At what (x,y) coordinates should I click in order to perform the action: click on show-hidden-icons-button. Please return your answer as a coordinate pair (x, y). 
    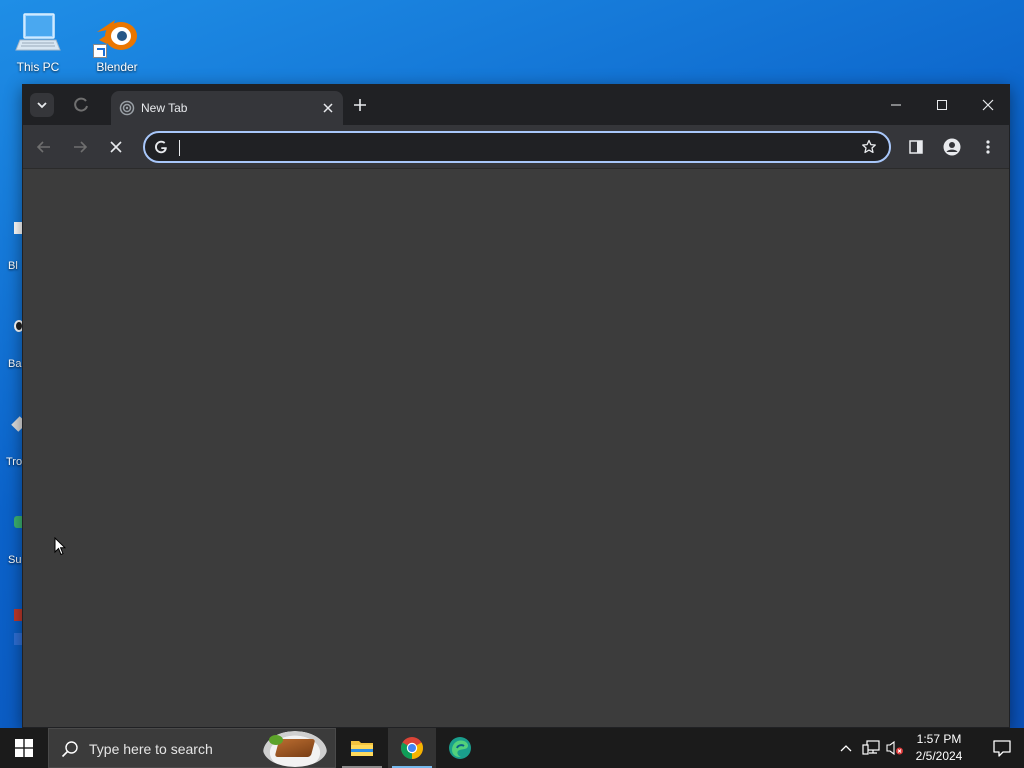
    Looking at the image, I should click on (846, 748).